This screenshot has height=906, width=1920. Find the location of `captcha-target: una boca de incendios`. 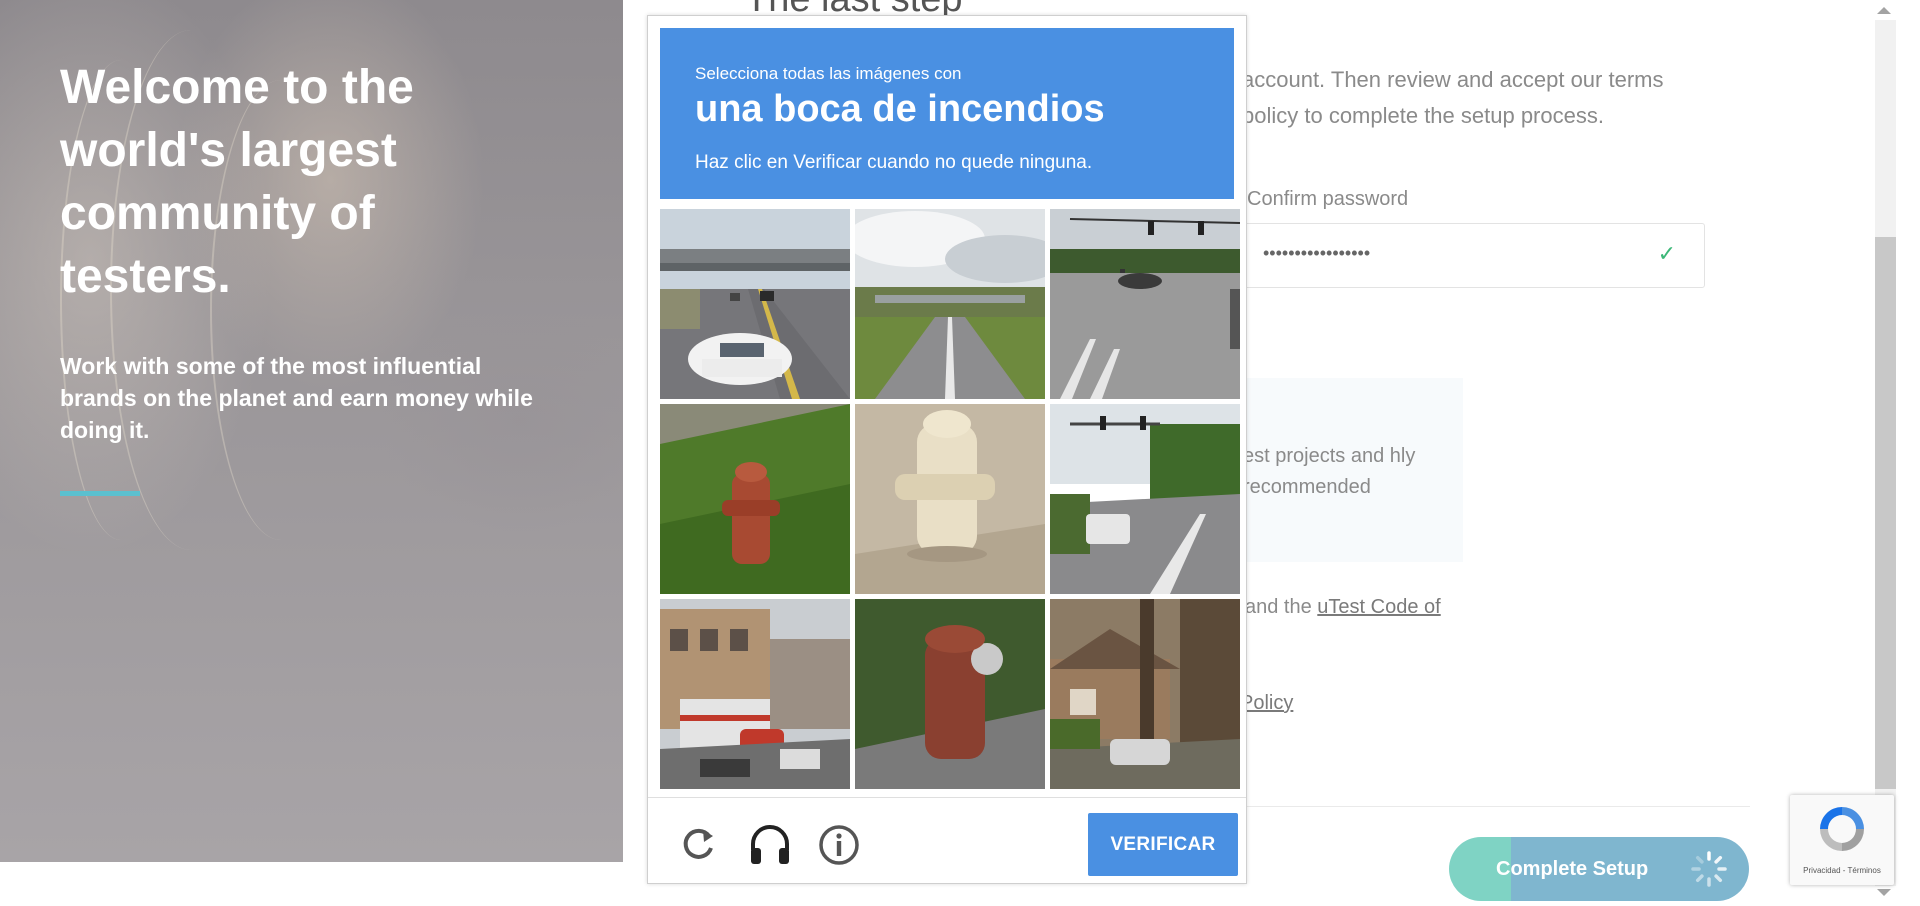

captcha-target: una boca de incendios is located at coordinates (900, 109).